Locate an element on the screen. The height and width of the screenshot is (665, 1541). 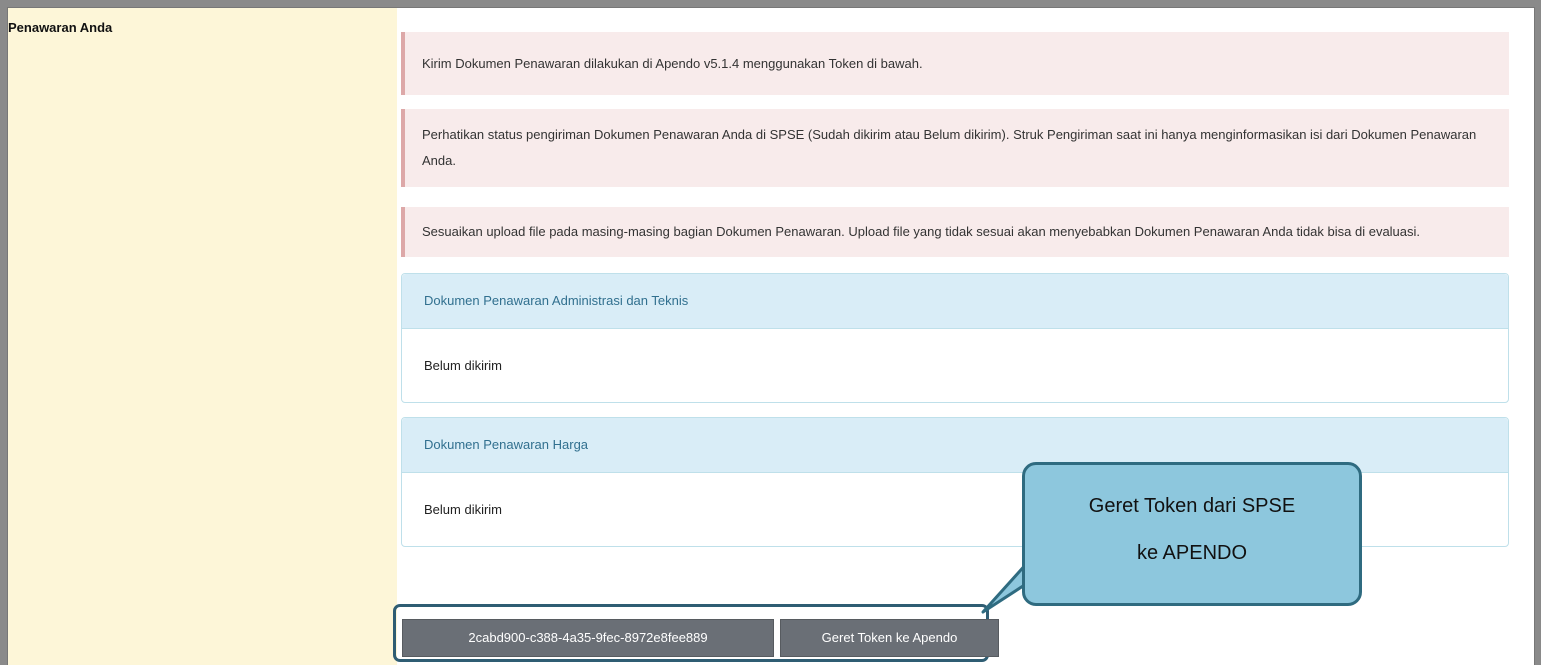
callout-bubble: Geret Token dari SPSE ke APENDO is located at coordinates (1192, 534).